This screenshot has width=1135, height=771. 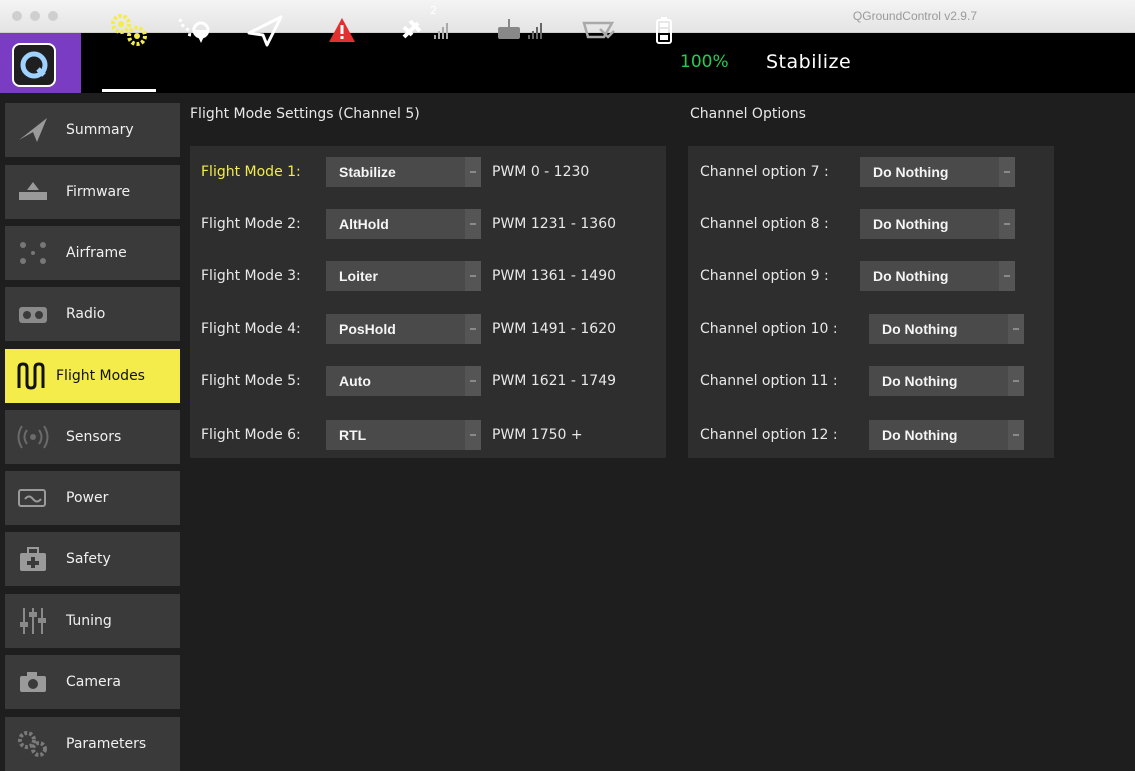 I want to click on sidebar-item-summary: Summary, so click(x=92, y=130).